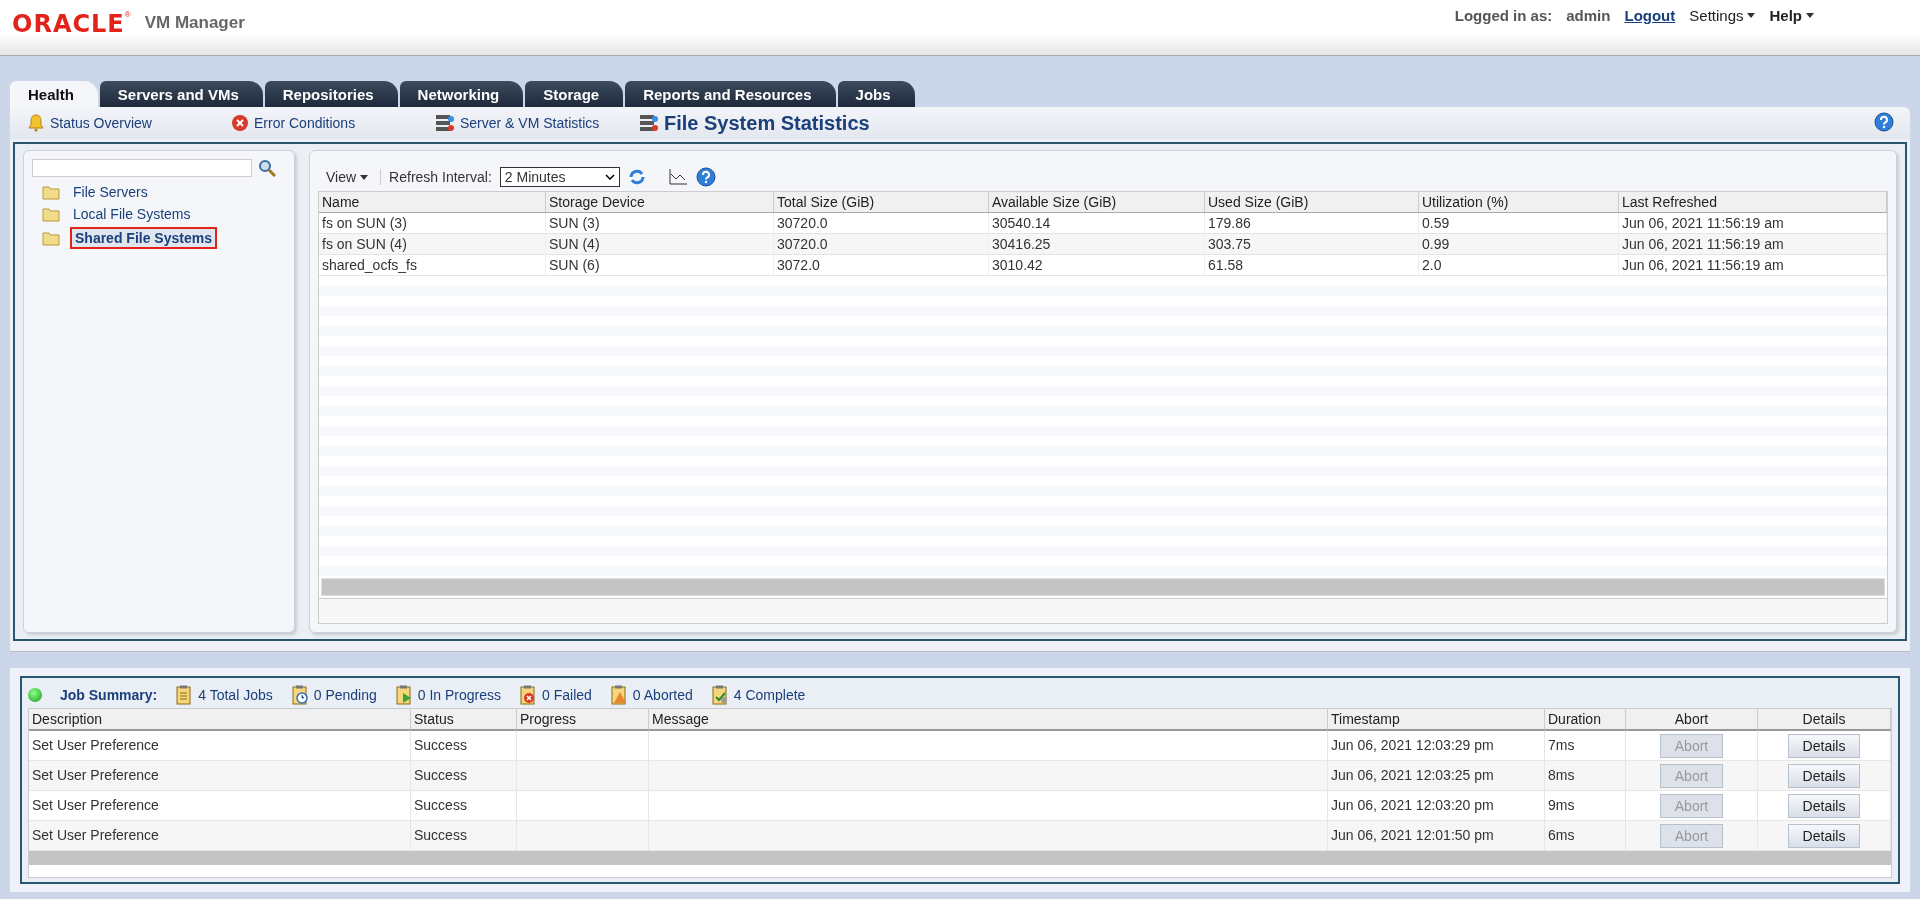  I want to click on table-cell: Jun 06, 2021 11:56:19 am, so click(1753, 244).